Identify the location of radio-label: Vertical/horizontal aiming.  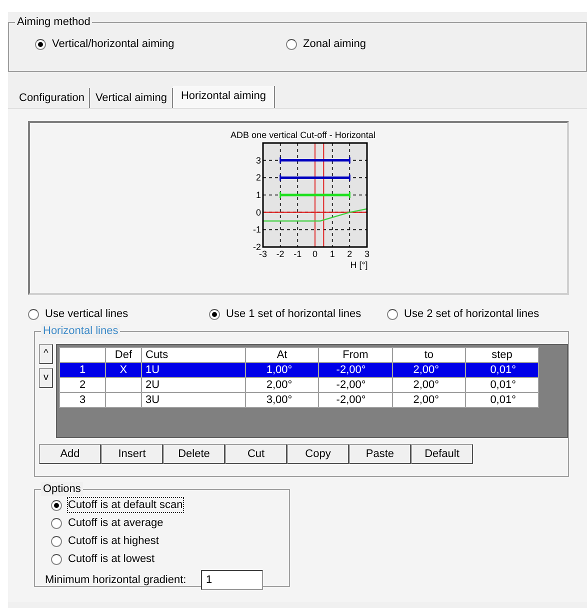
(113, 44).